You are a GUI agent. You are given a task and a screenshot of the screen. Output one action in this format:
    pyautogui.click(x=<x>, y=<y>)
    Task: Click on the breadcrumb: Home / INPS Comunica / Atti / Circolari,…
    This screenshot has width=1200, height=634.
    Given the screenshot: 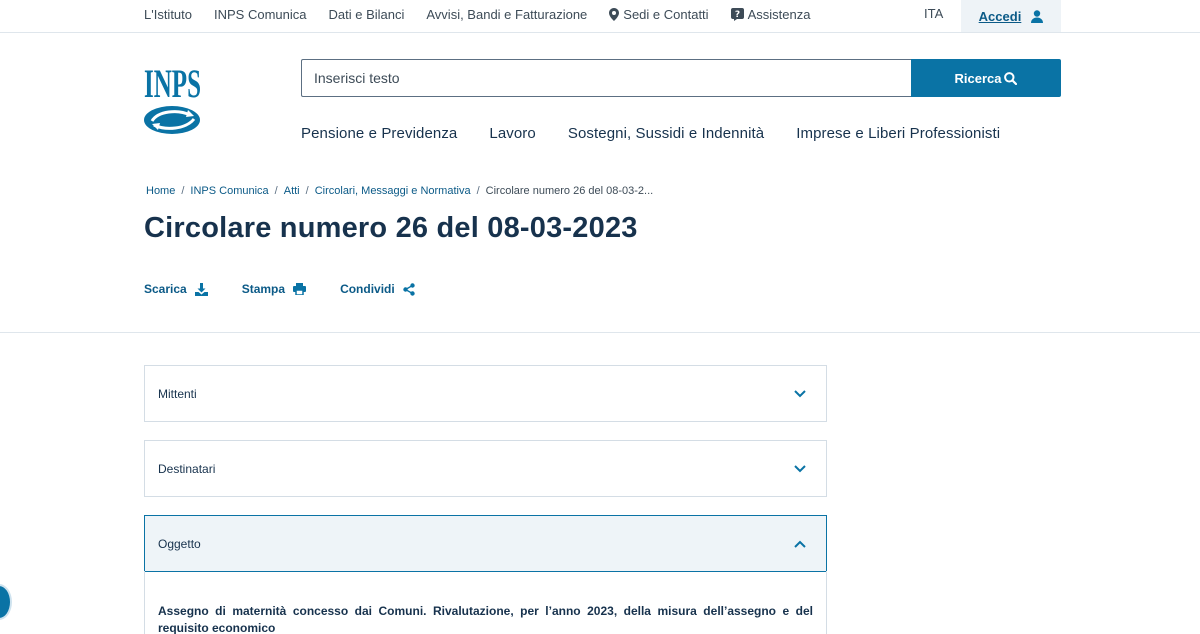 What is the action you would take?
    pyautogui.click(x=399, y=191)
    